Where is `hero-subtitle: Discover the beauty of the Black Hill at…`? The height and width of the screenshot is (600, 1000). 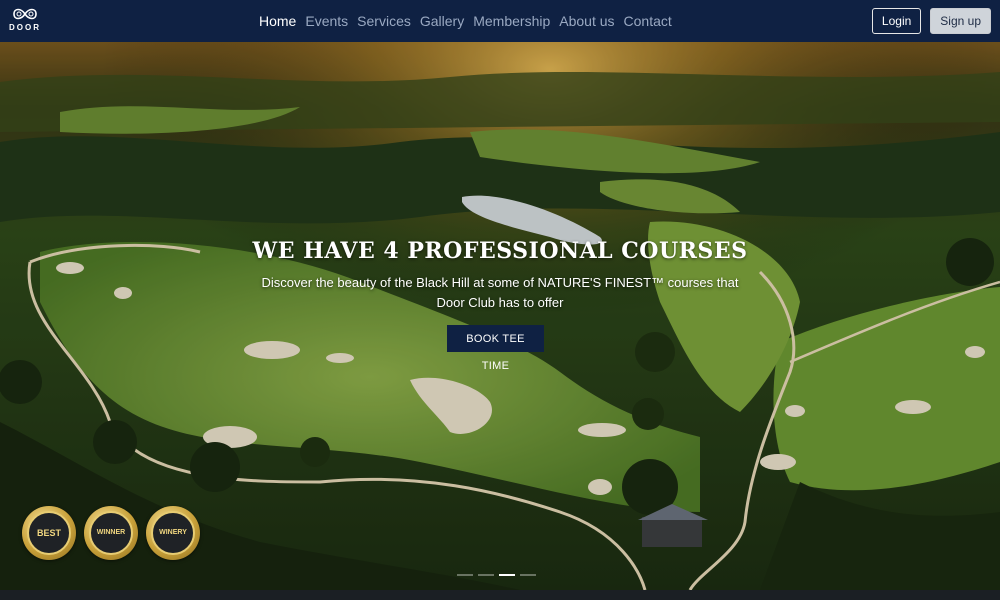
hero-subtitle: Discover the beauty of the Black Hill at… is located at coordinates (500, 293).